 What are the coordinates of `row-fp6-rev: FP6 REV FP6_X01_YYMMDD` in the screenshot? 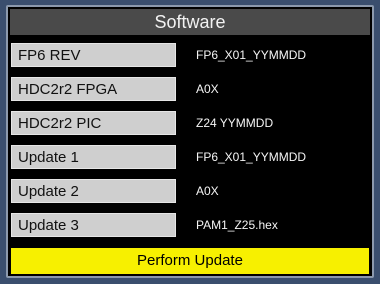 It's located at (190, 56).